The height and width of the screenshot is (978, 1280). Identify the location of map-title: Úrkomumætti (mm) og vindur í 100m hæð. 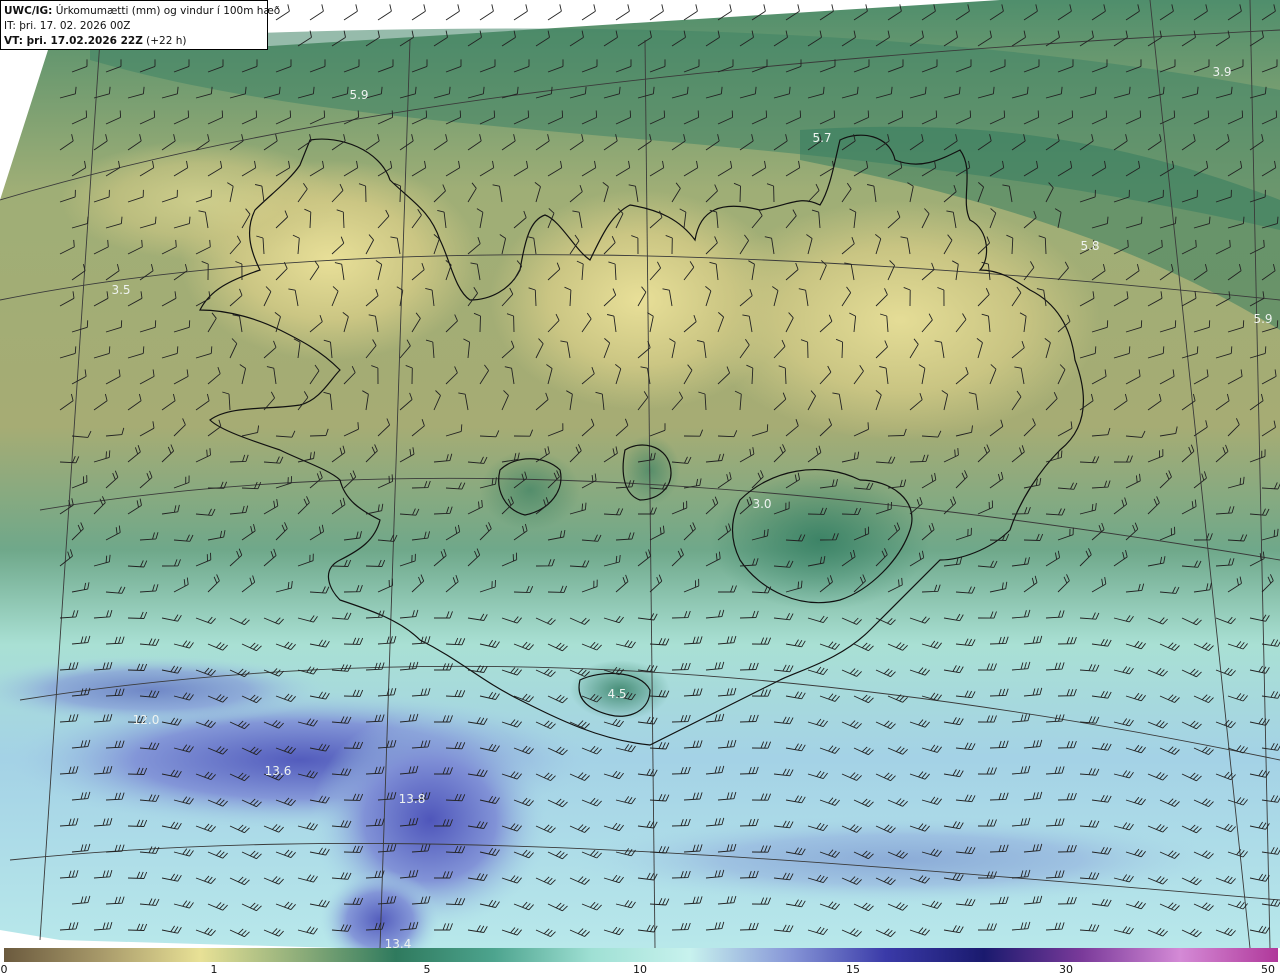
(168, 11).